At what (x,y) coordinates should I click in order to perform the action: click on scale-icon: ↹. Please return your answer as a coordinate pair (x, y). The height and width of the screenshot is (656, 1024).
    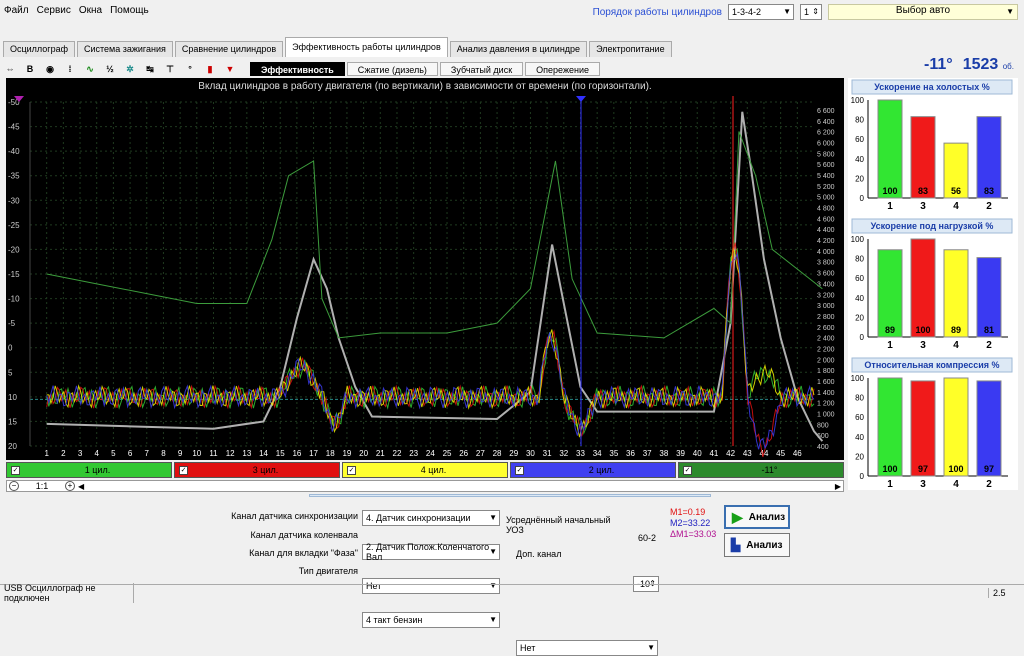
    Looking at the image, I should click on (150, 69).